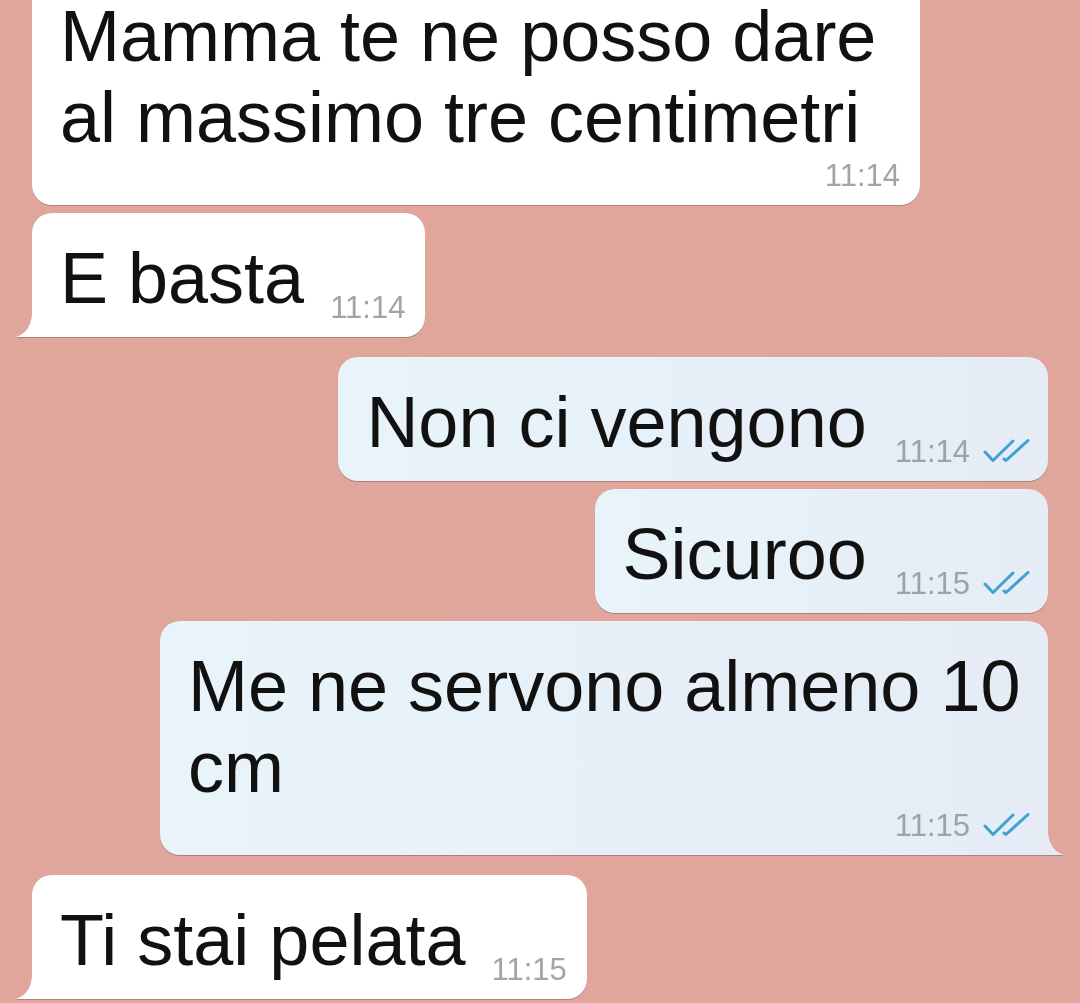  What do you see at coordinates (182, 278) in the screenshot?
I see `message-text: E basta` at bounding box center [182, 278].